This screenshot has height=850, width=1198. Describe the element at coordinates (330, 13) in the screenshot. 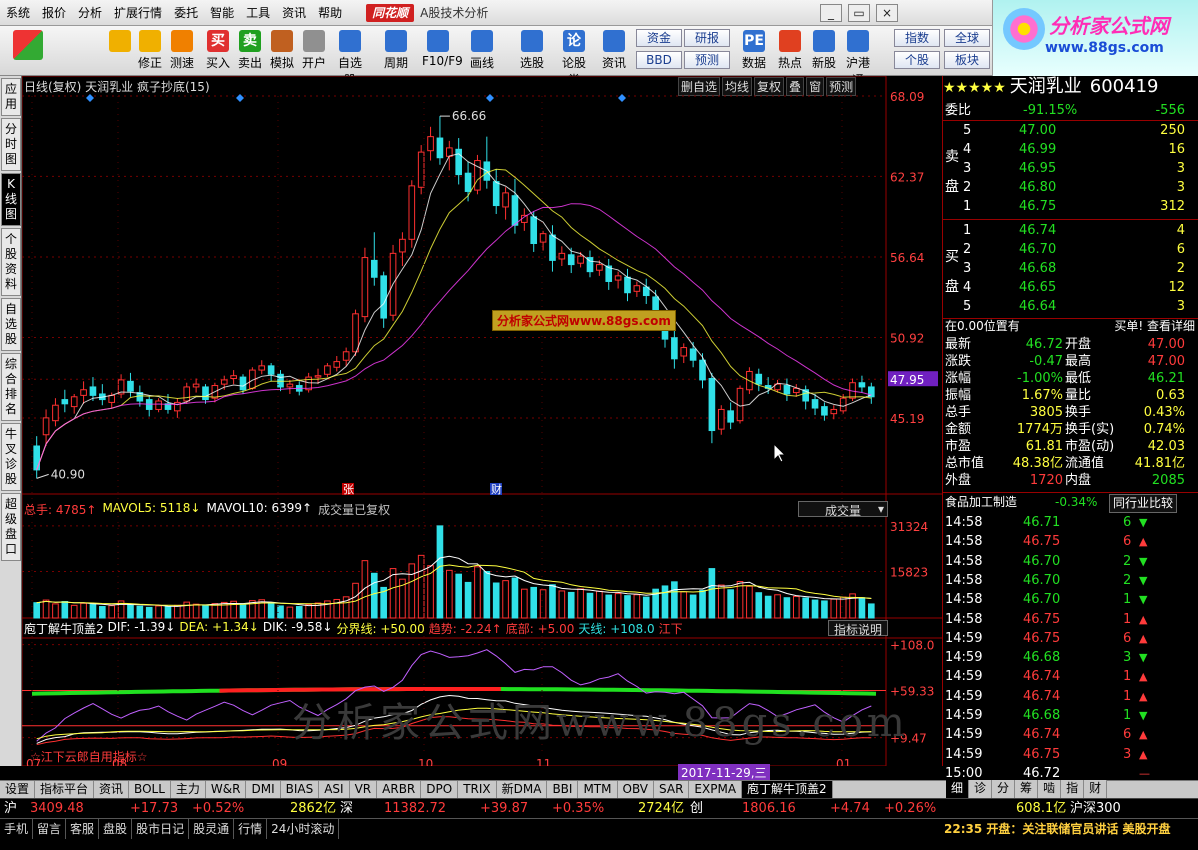

I see `menu-item-8: 帮助` at that location.